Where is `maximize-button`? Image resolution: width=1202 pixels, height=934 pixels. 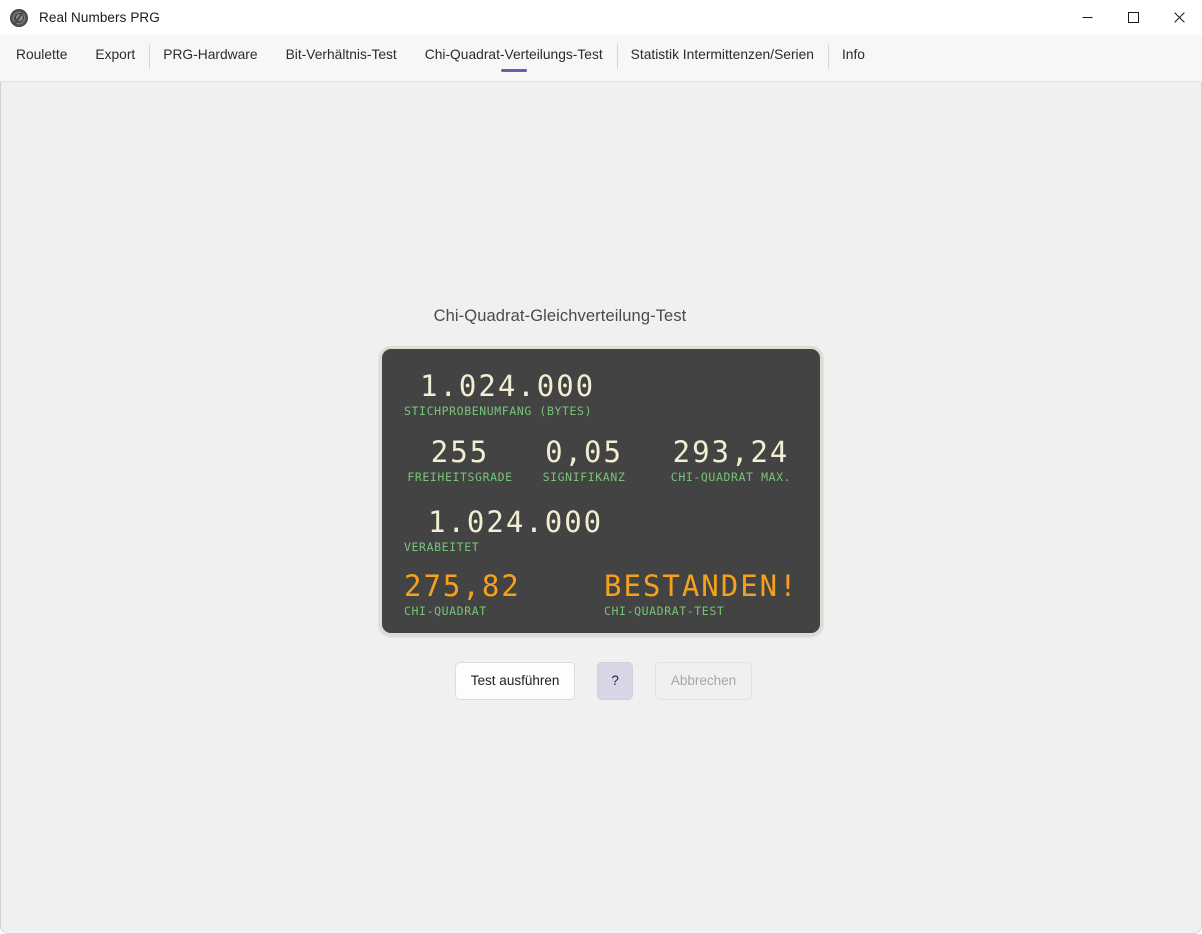
maximize-button is located at coordinates (1133, 17).